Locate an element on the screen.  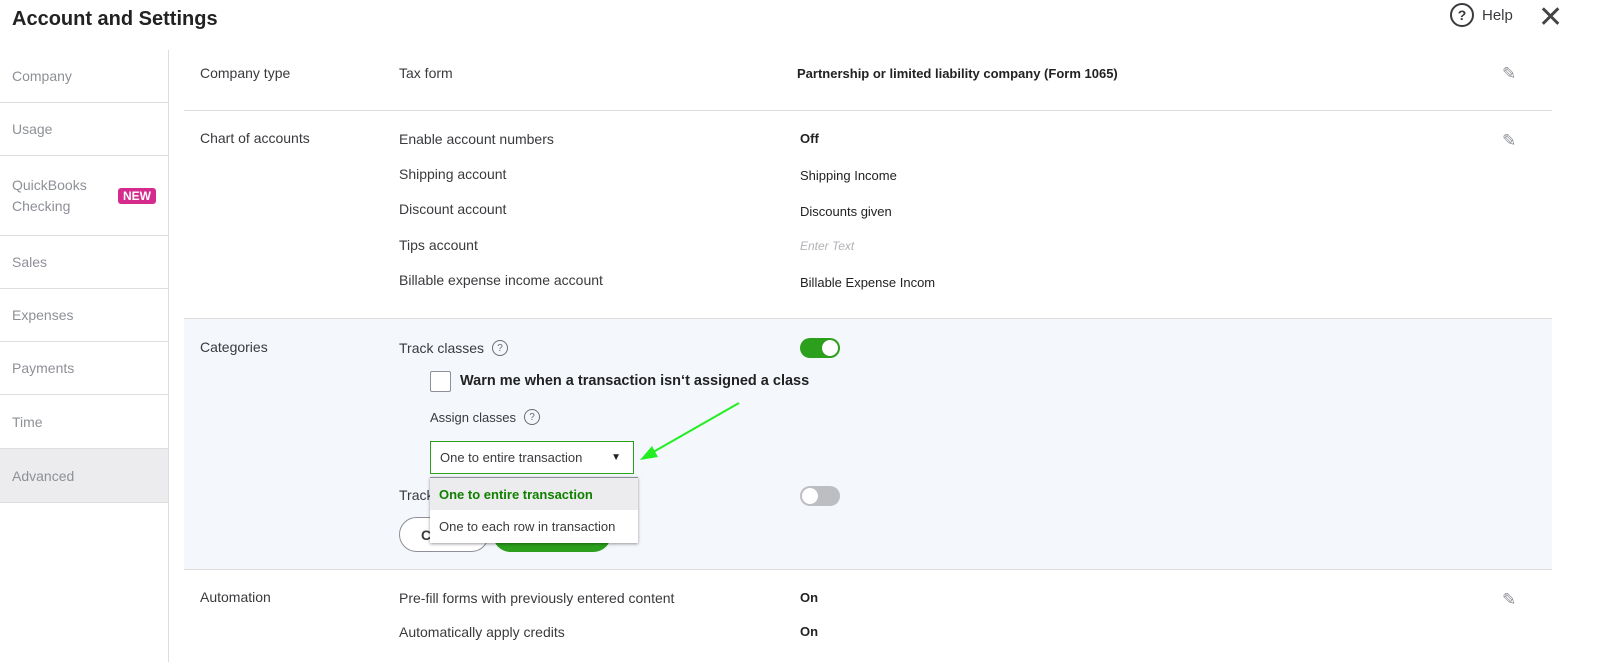
assign-classes-label: Assign classes? is located at coordinates (485, 417).